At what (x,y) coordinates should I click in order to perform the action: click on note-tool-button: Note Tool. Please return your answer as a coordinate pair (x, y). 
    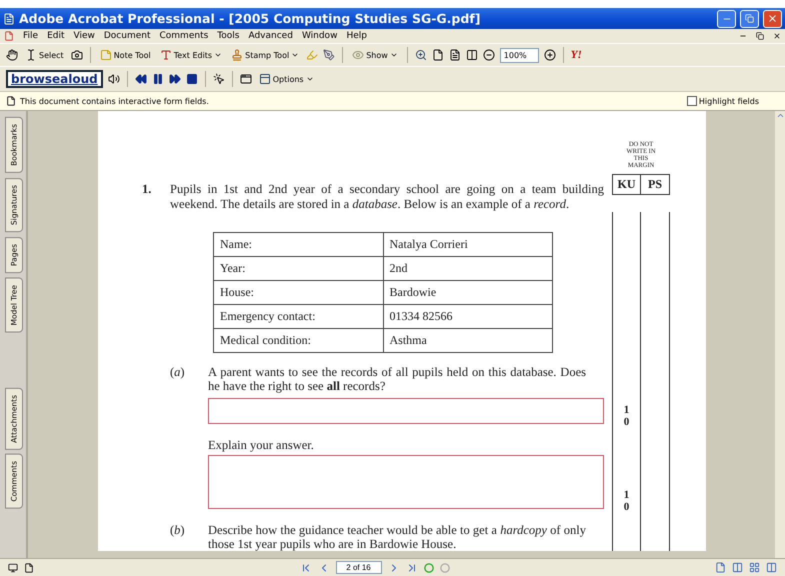
    Looking at the image, I should click on (125, 55).